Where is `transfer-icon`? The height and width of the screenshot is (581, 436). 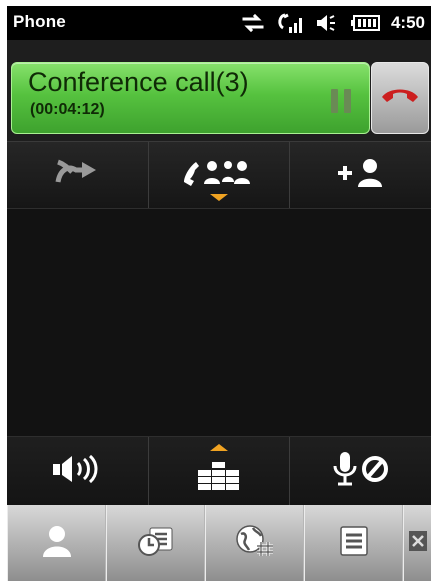
transfer-icon is located at coordinates (77, 175).